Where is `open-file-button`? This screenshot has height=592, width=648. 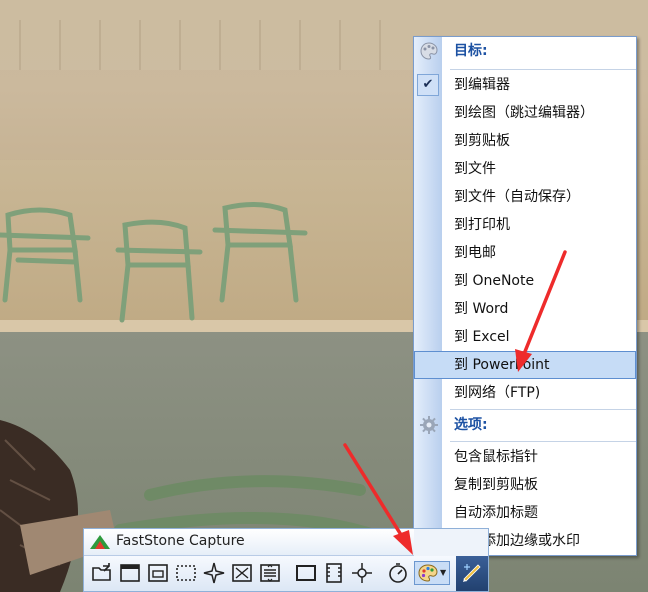
open-file-button is located at coordinates (102, 573).